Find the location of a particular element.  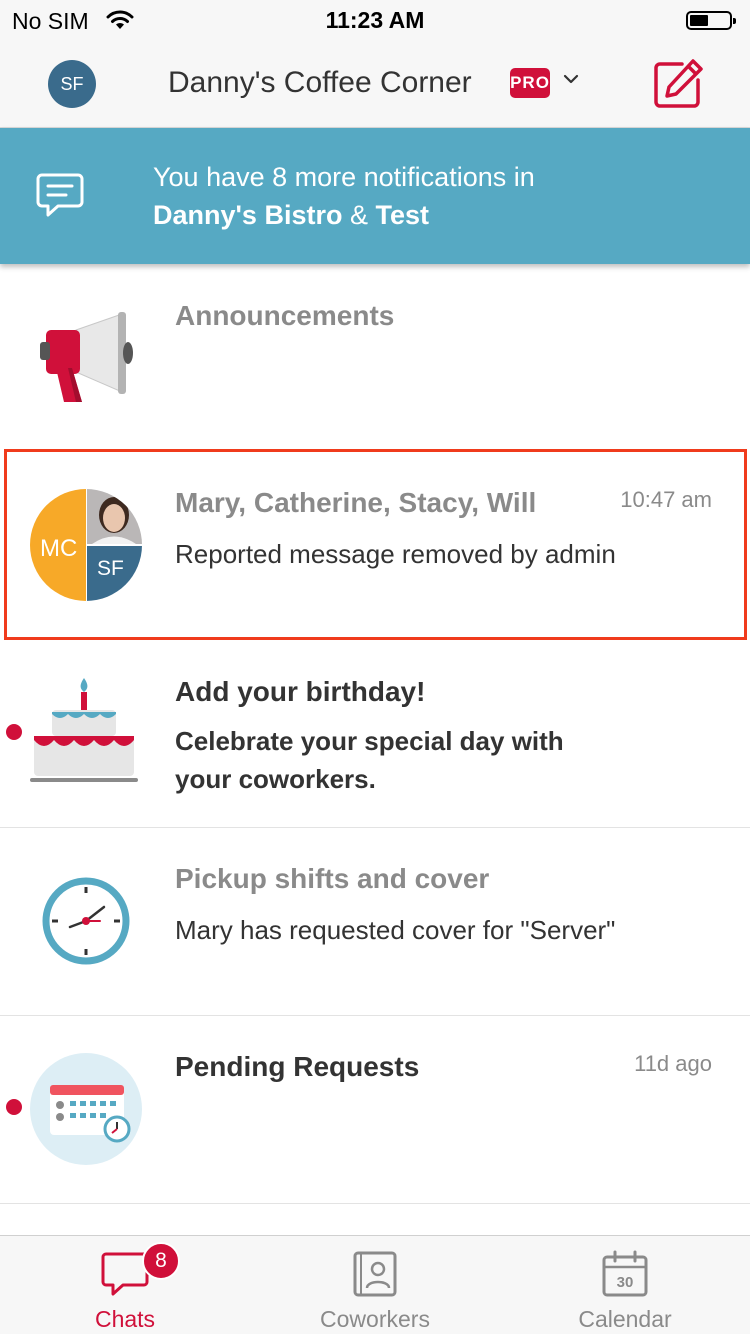

birthday-cake-icon is located at coordinates (84, 730).